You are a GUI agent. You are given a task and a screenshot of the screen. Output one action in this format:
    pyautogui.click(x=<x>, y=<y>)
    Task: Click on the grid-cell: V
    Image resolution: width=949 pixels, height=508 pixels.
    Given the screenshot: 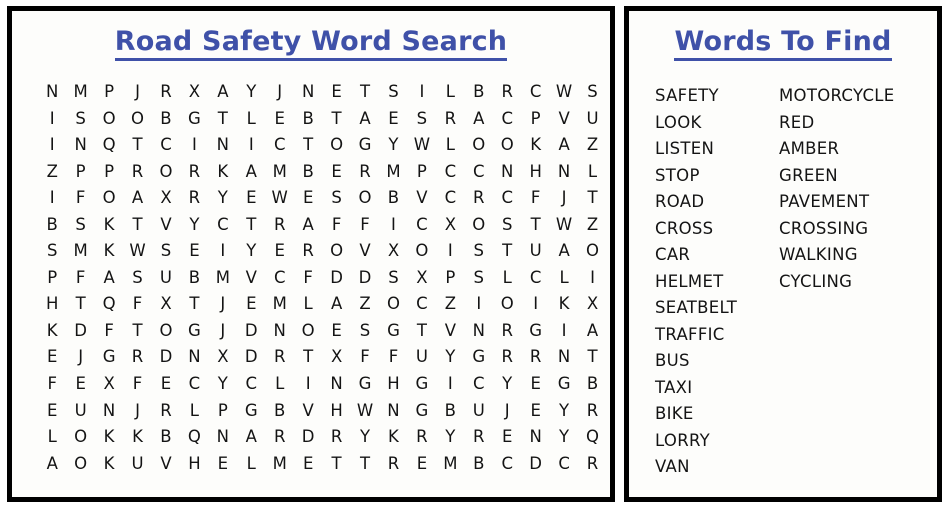 What is the action you would take?
    pyautogui.click(x=422, y=198)
    